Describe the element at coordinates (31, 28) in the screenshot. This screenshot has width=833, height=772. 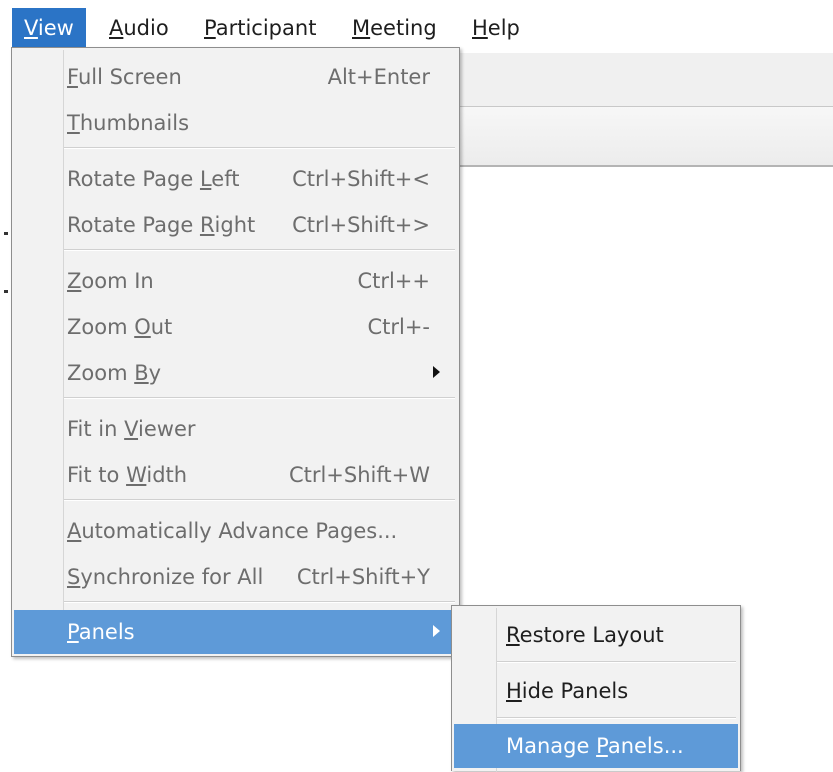
I see `menu-view-mnemonic: V` at that location.